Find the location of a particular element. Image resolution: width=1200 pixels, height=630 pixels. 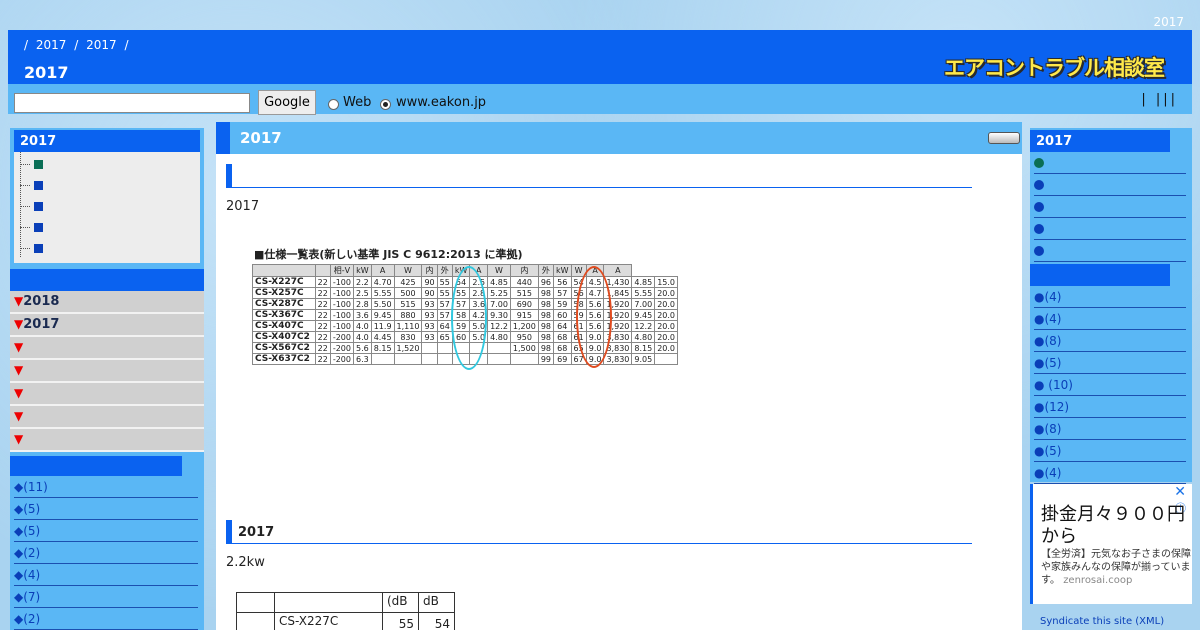

spec-cell: 4.45 is located at coordinates (382, 337).